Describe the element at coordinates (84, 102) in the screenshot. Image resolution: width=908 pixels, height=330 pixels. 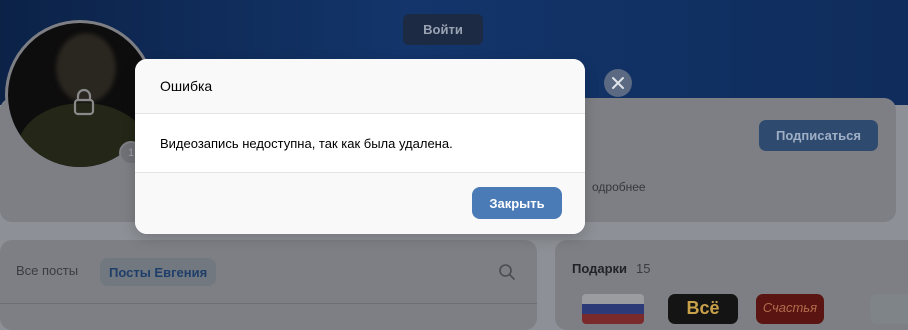
I see `lock-icon` at that location.